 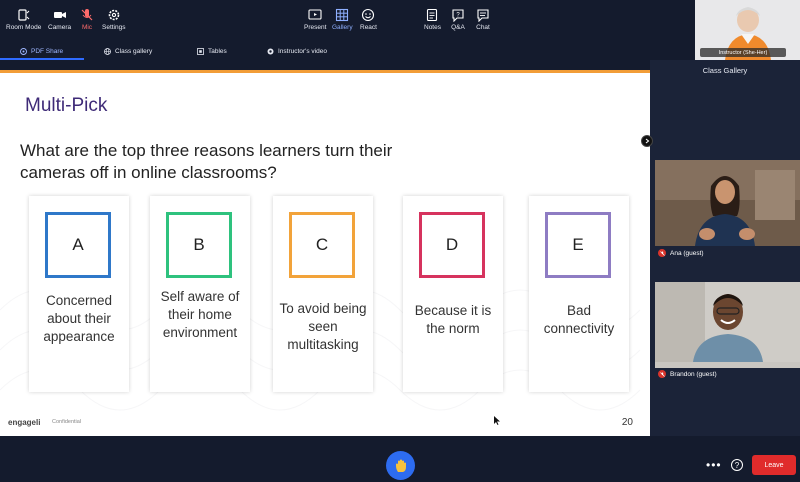 I want to click on option-card-b: B Self aware of their home environment, so click(x=200, y=294).